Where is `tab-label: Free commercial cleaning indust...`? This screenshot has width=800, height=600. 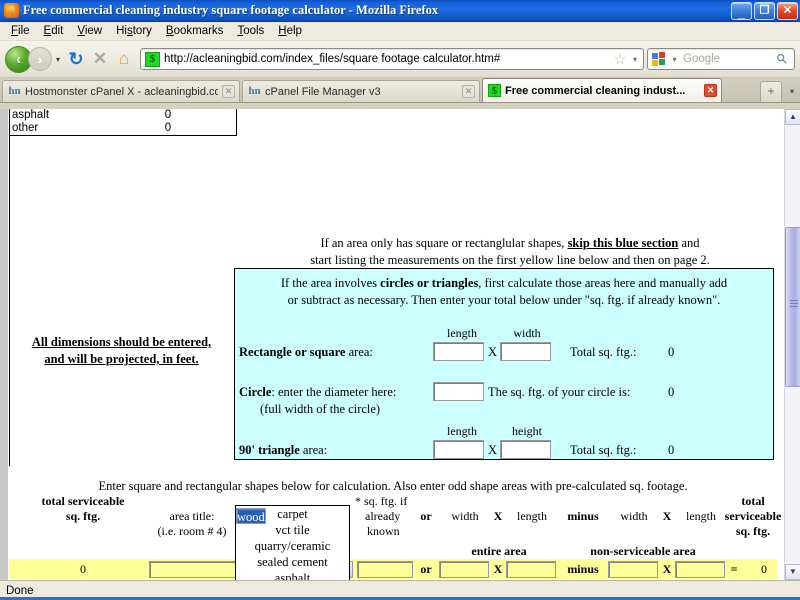
tab-label: Free commercial cleaning indust... is located at coordinates (595, 90).